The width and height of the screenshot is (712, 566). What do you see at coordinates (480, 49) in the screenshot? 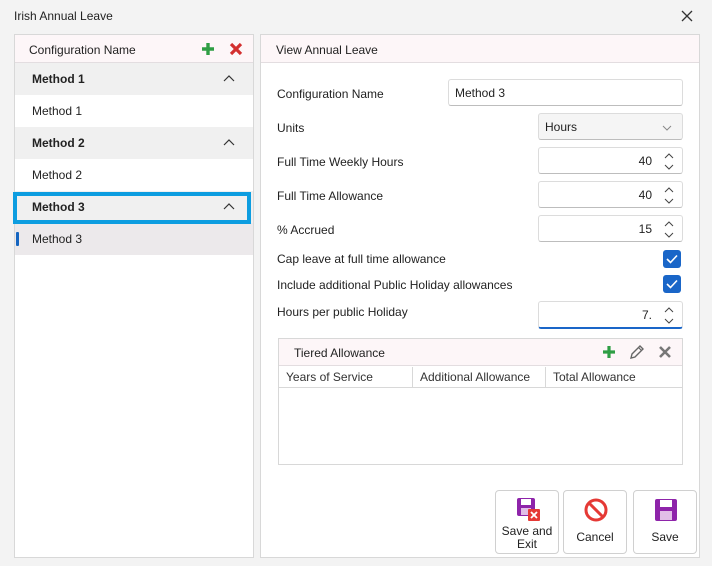
I see `view-annual-leave-header: View Annual Leave` at bounding box center [480, 49].